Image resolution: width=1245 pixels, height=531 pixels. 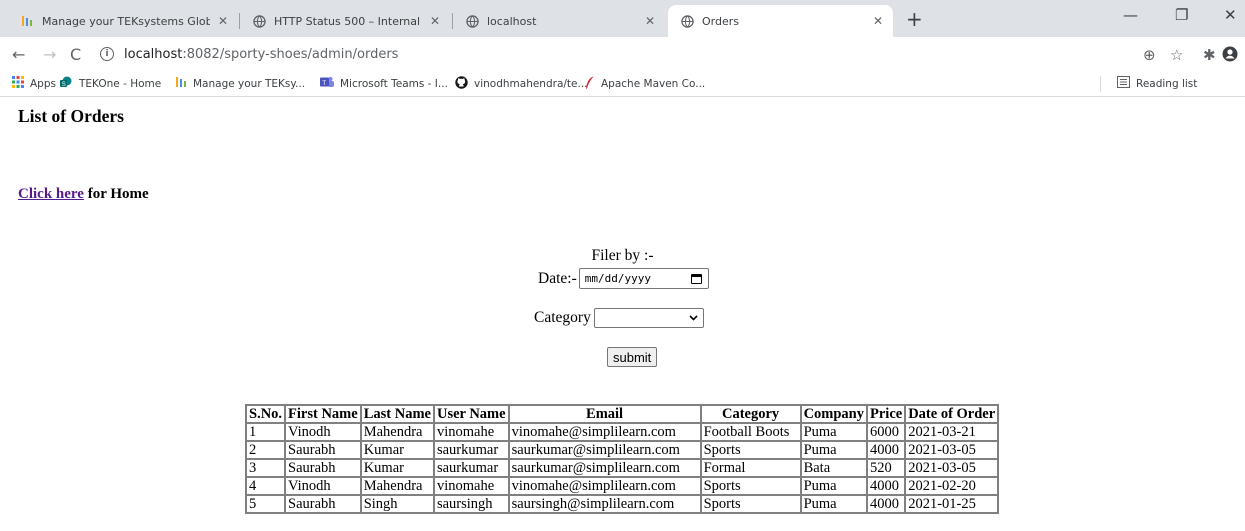 What do you see at coordinates (71, 116) in the screenshot?
I see `page-title: List of Orders` at bounding box center [71, 116].